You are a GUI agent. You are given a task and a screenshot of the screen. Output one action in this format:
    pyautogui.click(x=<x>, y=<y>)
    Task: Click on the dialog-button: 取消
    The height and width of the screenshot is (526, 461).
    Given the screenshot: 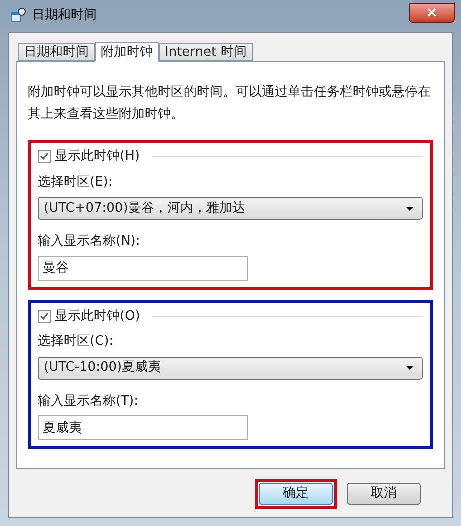 What is the action you would take?
    pyautogui.click(x=384, y=494)
    